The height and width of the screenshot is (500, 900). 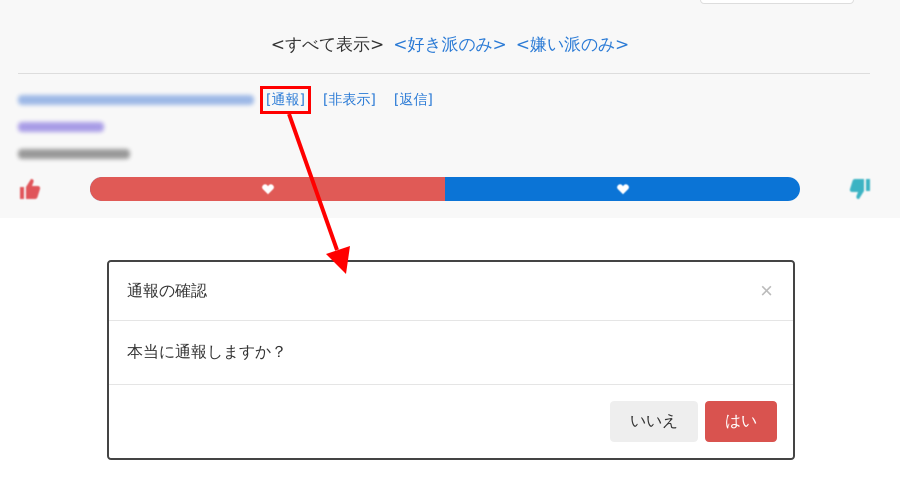 I want to click on comment-action-link: [非表示], so click(x=349, y=100).